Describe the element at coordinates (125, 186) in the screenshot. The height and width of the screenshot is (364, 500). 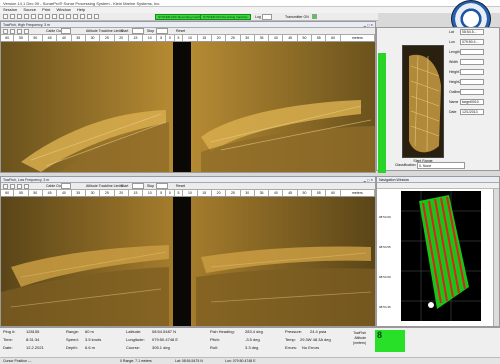
I see `start-label: Start` at that location.